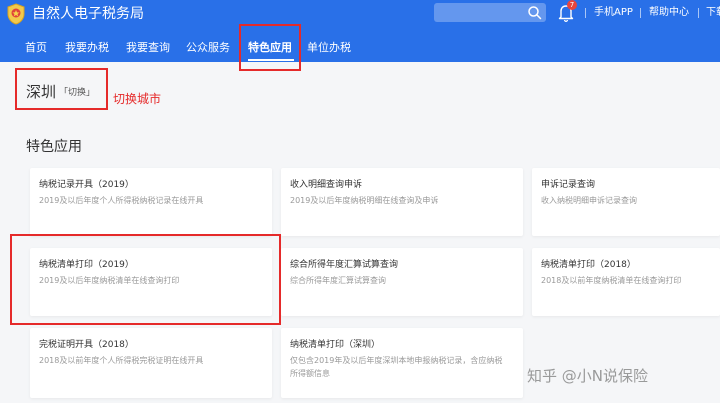  What do you see at coordinates (402, 282) in the screenshot?
I see `card-annual-settlement-query: 综合所得年度汇算试算查询 综合所得年度汇算试算查询` at bounding box center [402, 282].